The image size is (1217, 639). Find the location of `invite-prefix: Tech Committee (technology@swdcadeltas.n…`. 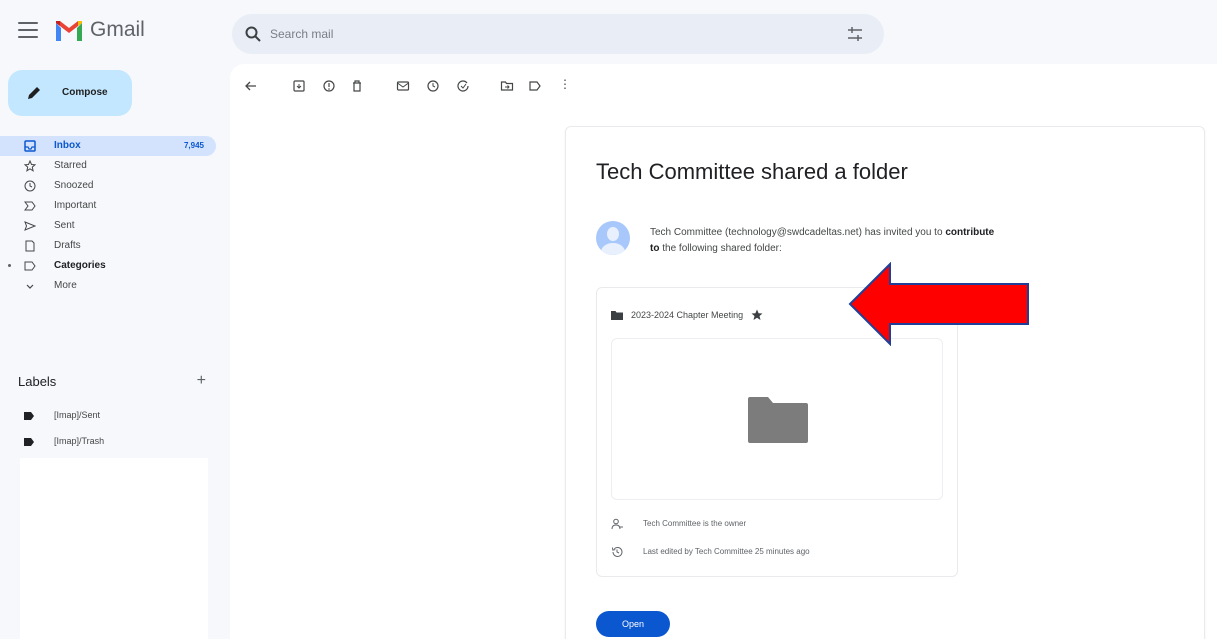

invite-prefix: Tech Committee (technology@swdcadeltas.n… is located at coordinates (798, 232).